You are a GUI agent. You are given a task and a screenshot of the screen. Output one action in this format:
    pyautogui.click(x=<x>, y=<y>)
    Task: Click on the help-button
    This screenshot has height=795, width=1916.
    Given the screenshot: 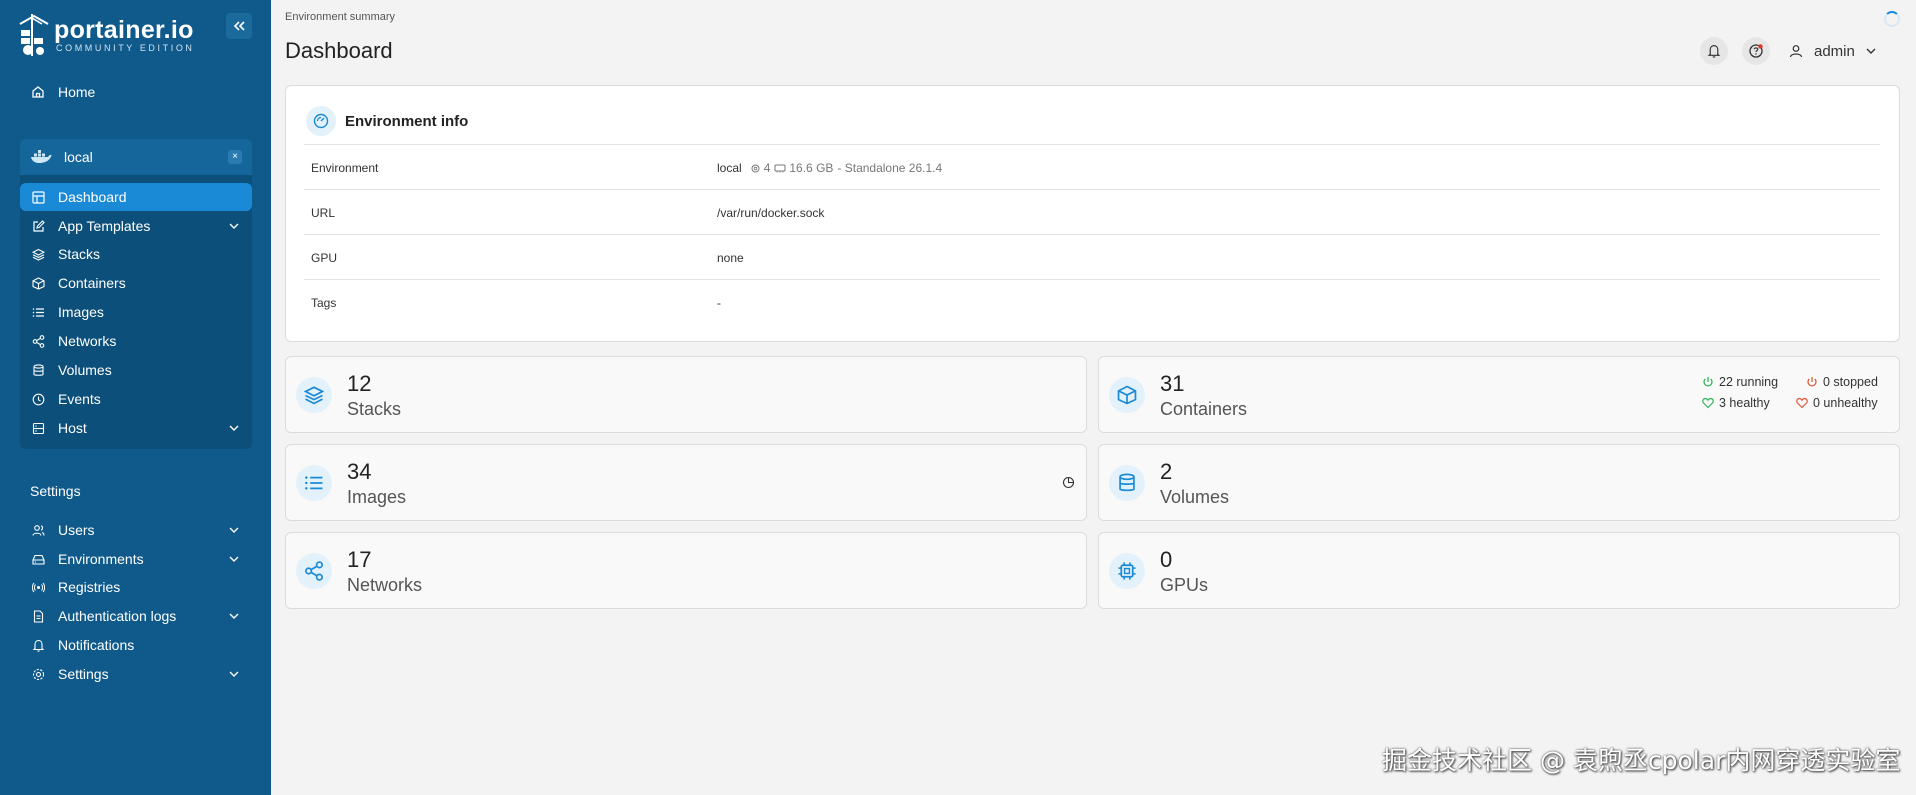 What is the action you would take?
    pyautogui.click(x=1756, y=51)
    